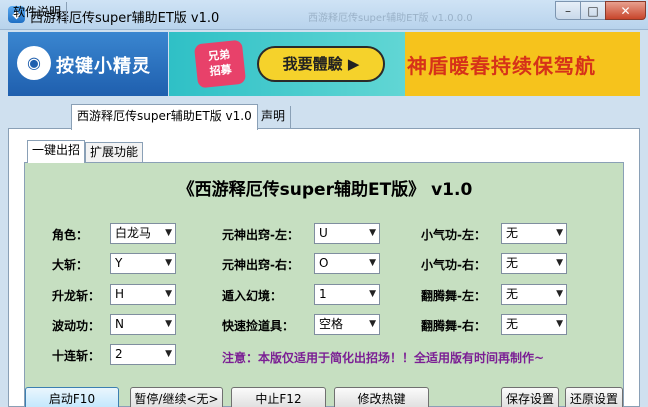 This screenshot has height=407, width=648. What do you see at coordinates (534, 324) in the screenshot?
I see `flip-dance-right-select: 无 ▼` at bounding box center [534, 324].